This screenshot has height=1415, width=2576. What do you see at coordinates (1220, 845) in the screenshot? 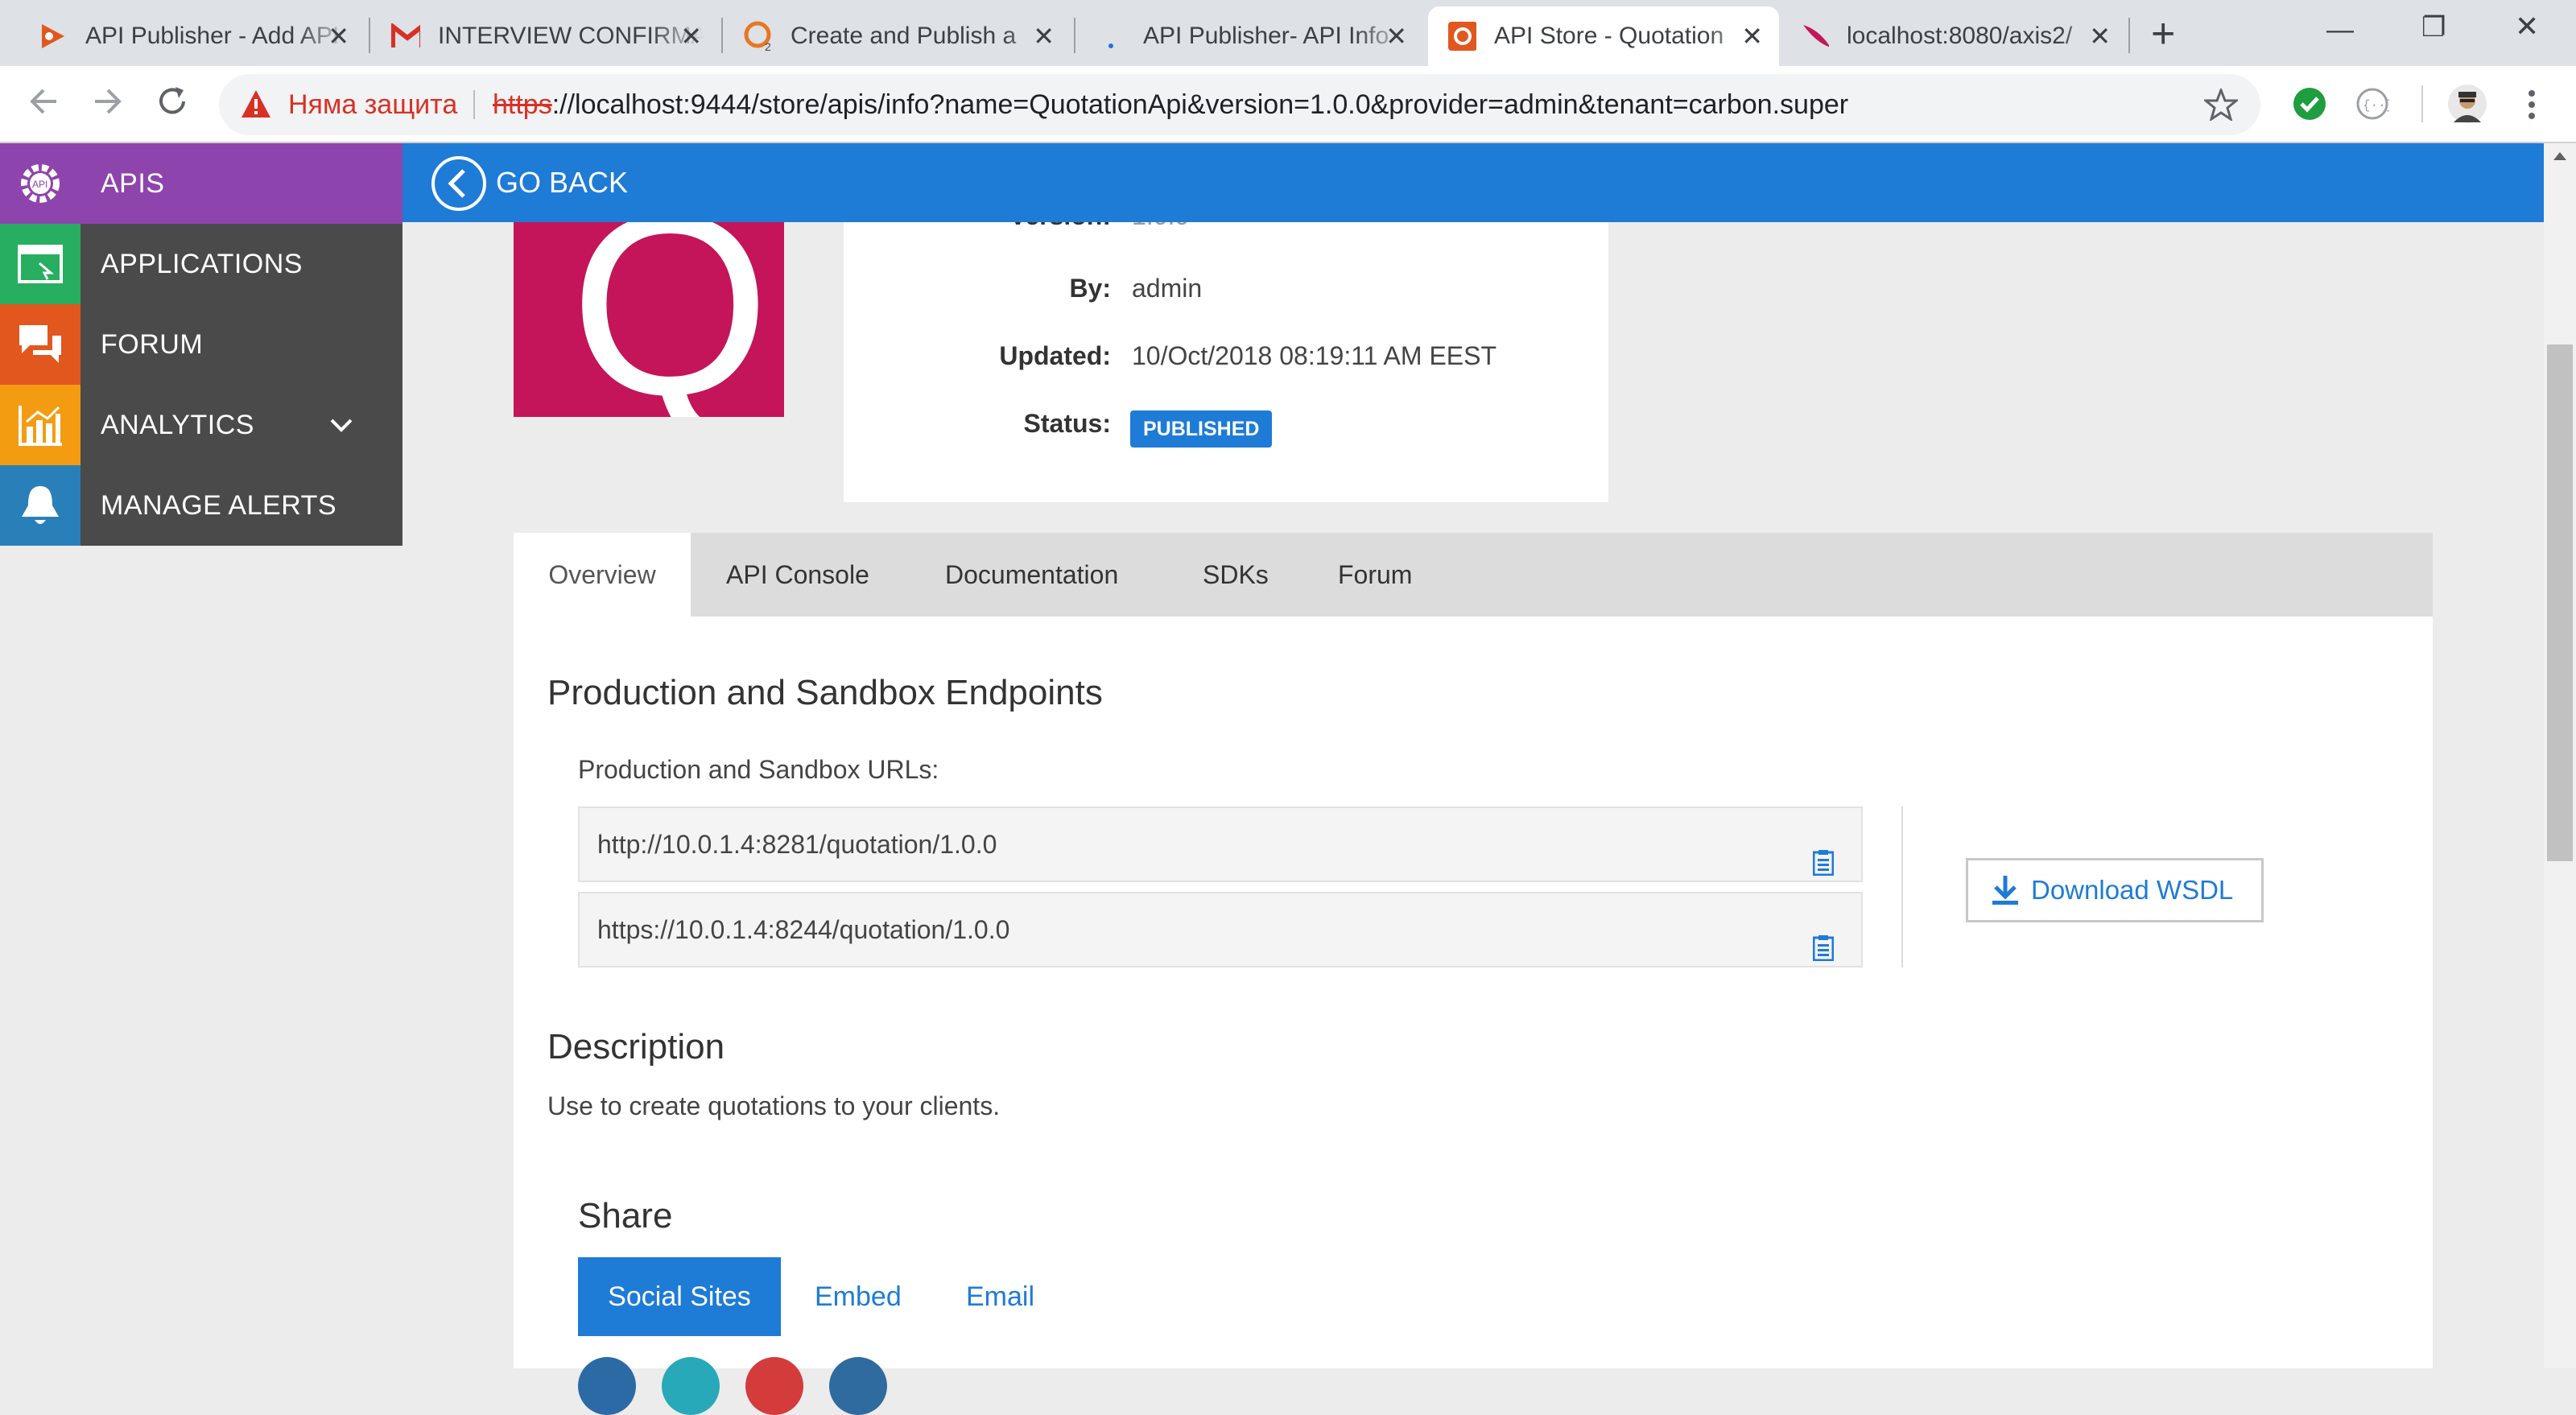
I see `endpoint-url-row: http://10.0.1.4:8281/quotation/1.0.0` at bounding box center [1220, 845].